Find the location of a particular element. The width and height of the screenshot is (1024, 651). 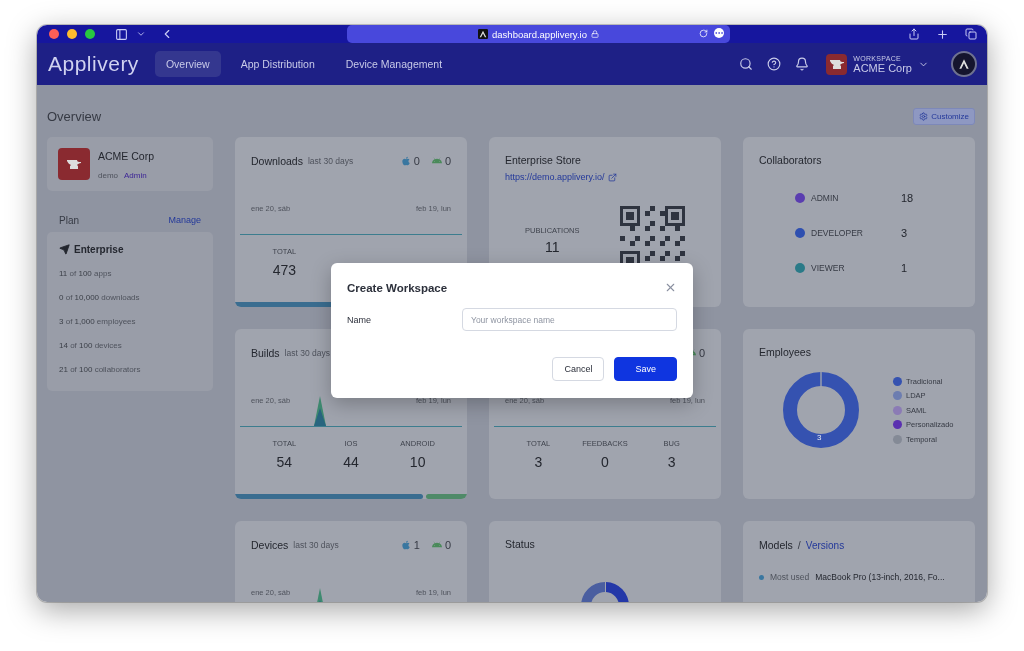

plan-label: Plan is located at coordinates (69, 220).